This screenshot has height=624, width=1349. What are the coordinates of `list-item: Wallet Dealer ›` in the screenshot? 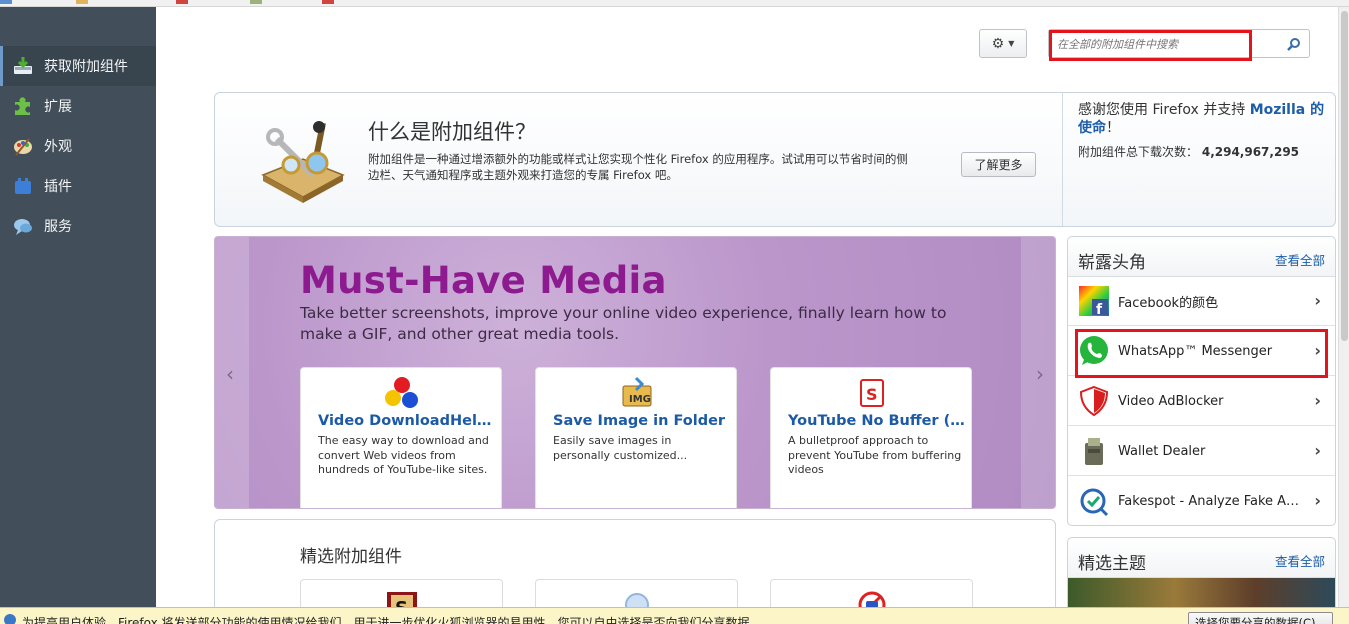 It's located at (1201, 451).